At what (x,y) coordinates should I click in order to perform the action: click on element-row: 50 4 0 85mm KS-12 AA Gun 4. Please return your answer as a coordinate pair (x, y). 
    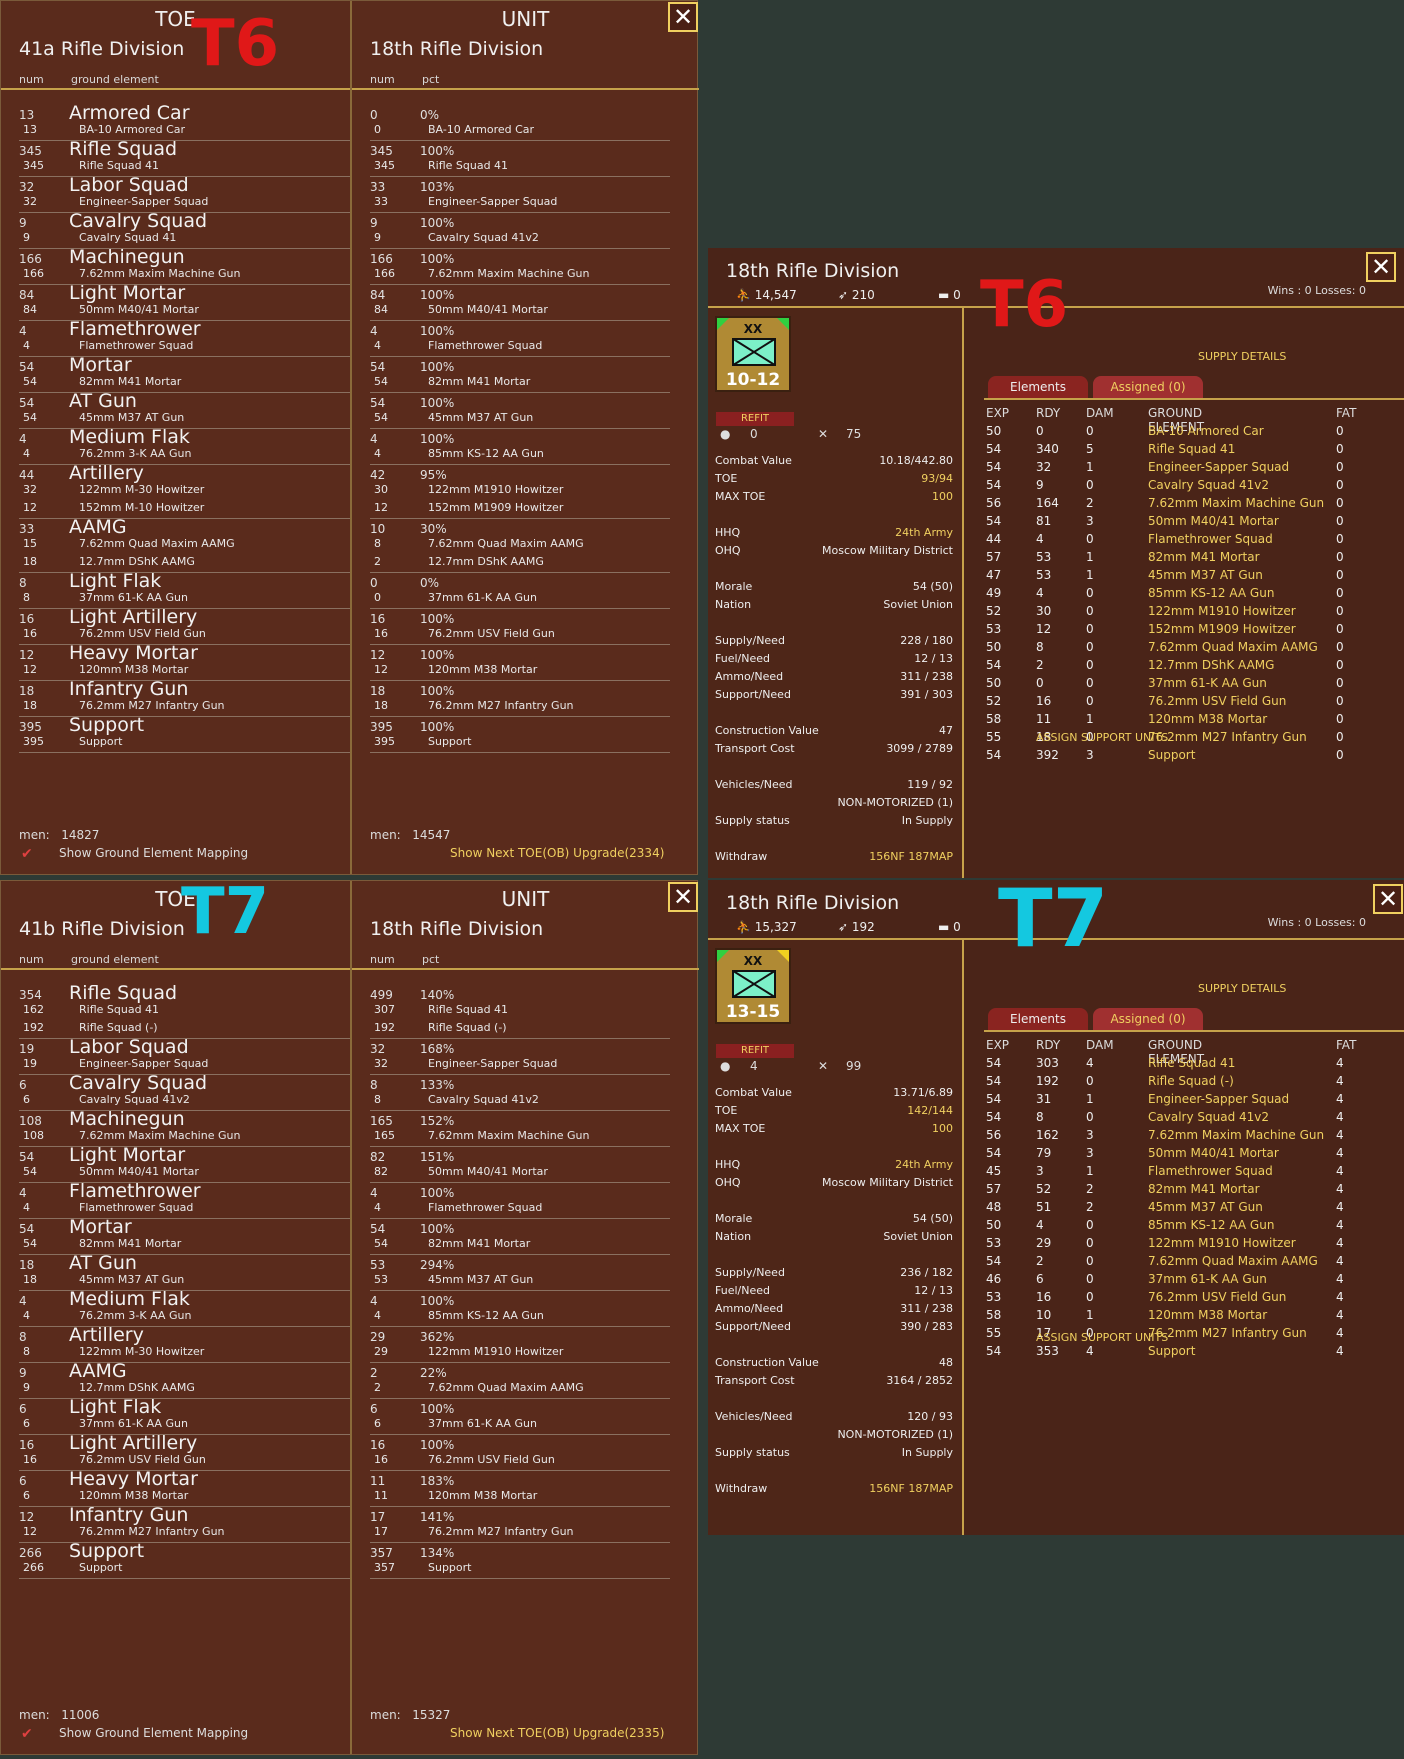
    Looking at the image, I should click on (1176, 1227).